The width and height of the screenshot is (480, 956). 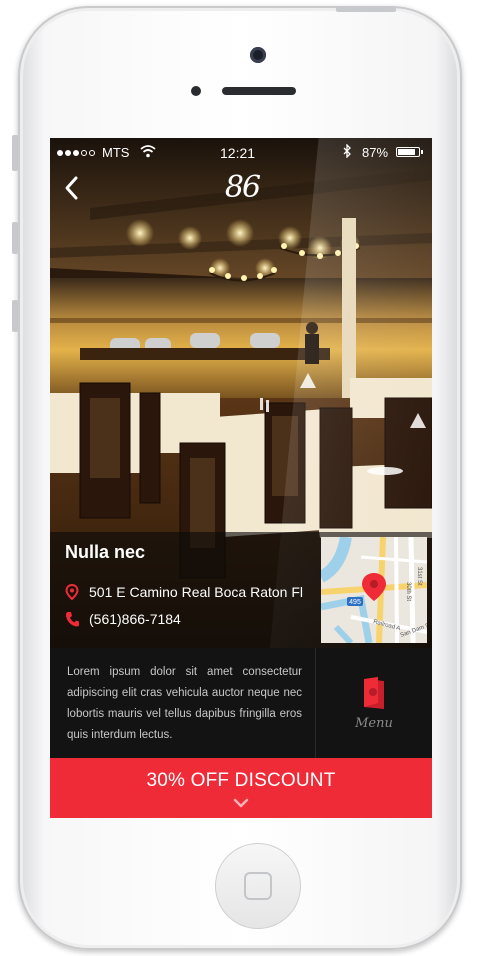 I want to click on phone-row: (561)866-7184, so click(x=123, y=619).